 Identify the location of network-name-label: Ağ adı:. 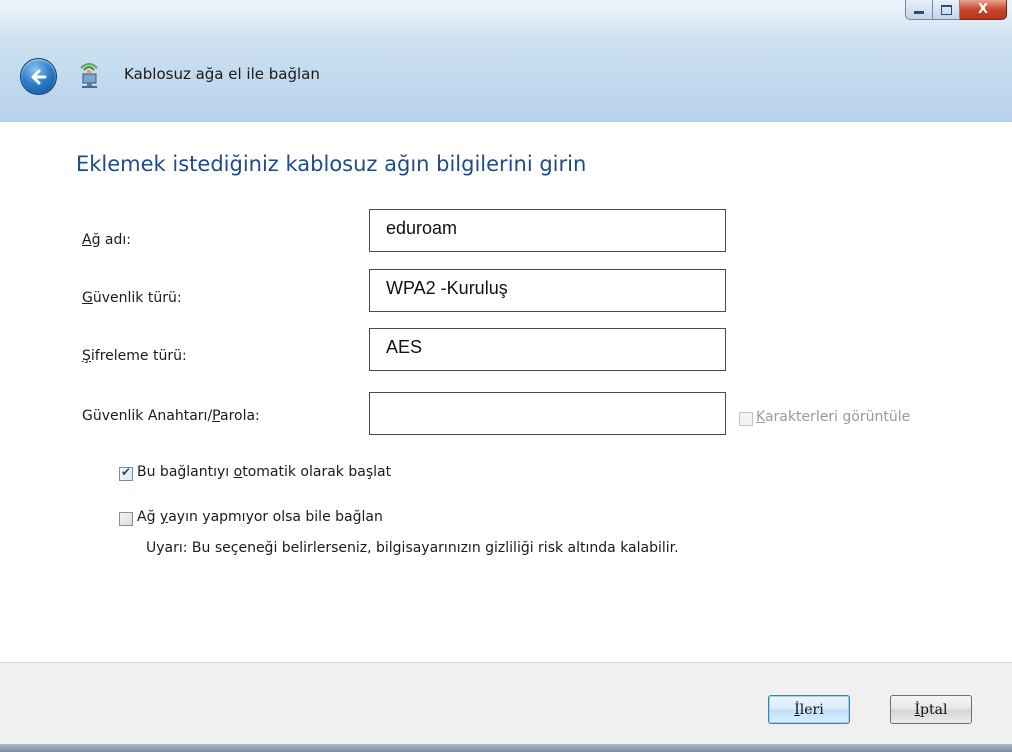
(106, 240).